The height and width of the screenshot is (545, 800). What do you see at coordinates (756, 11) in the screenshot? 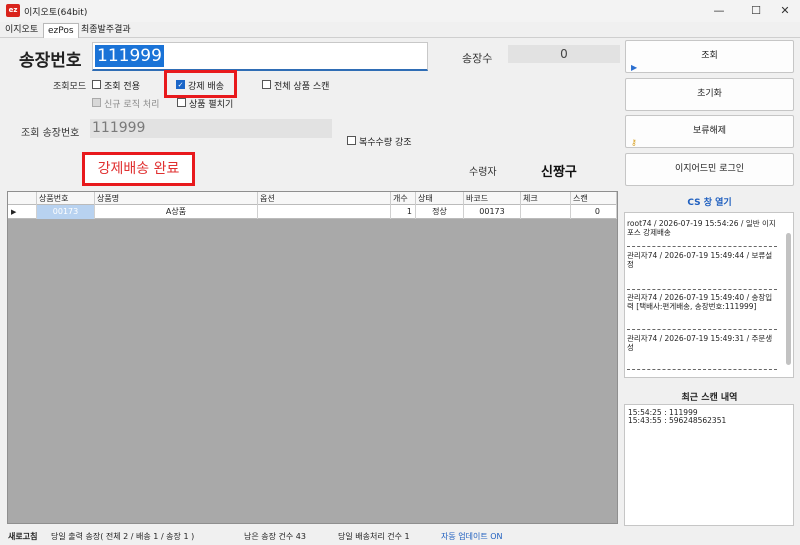
I see `maximize-button: ☐` at bounding box center [756, 11].